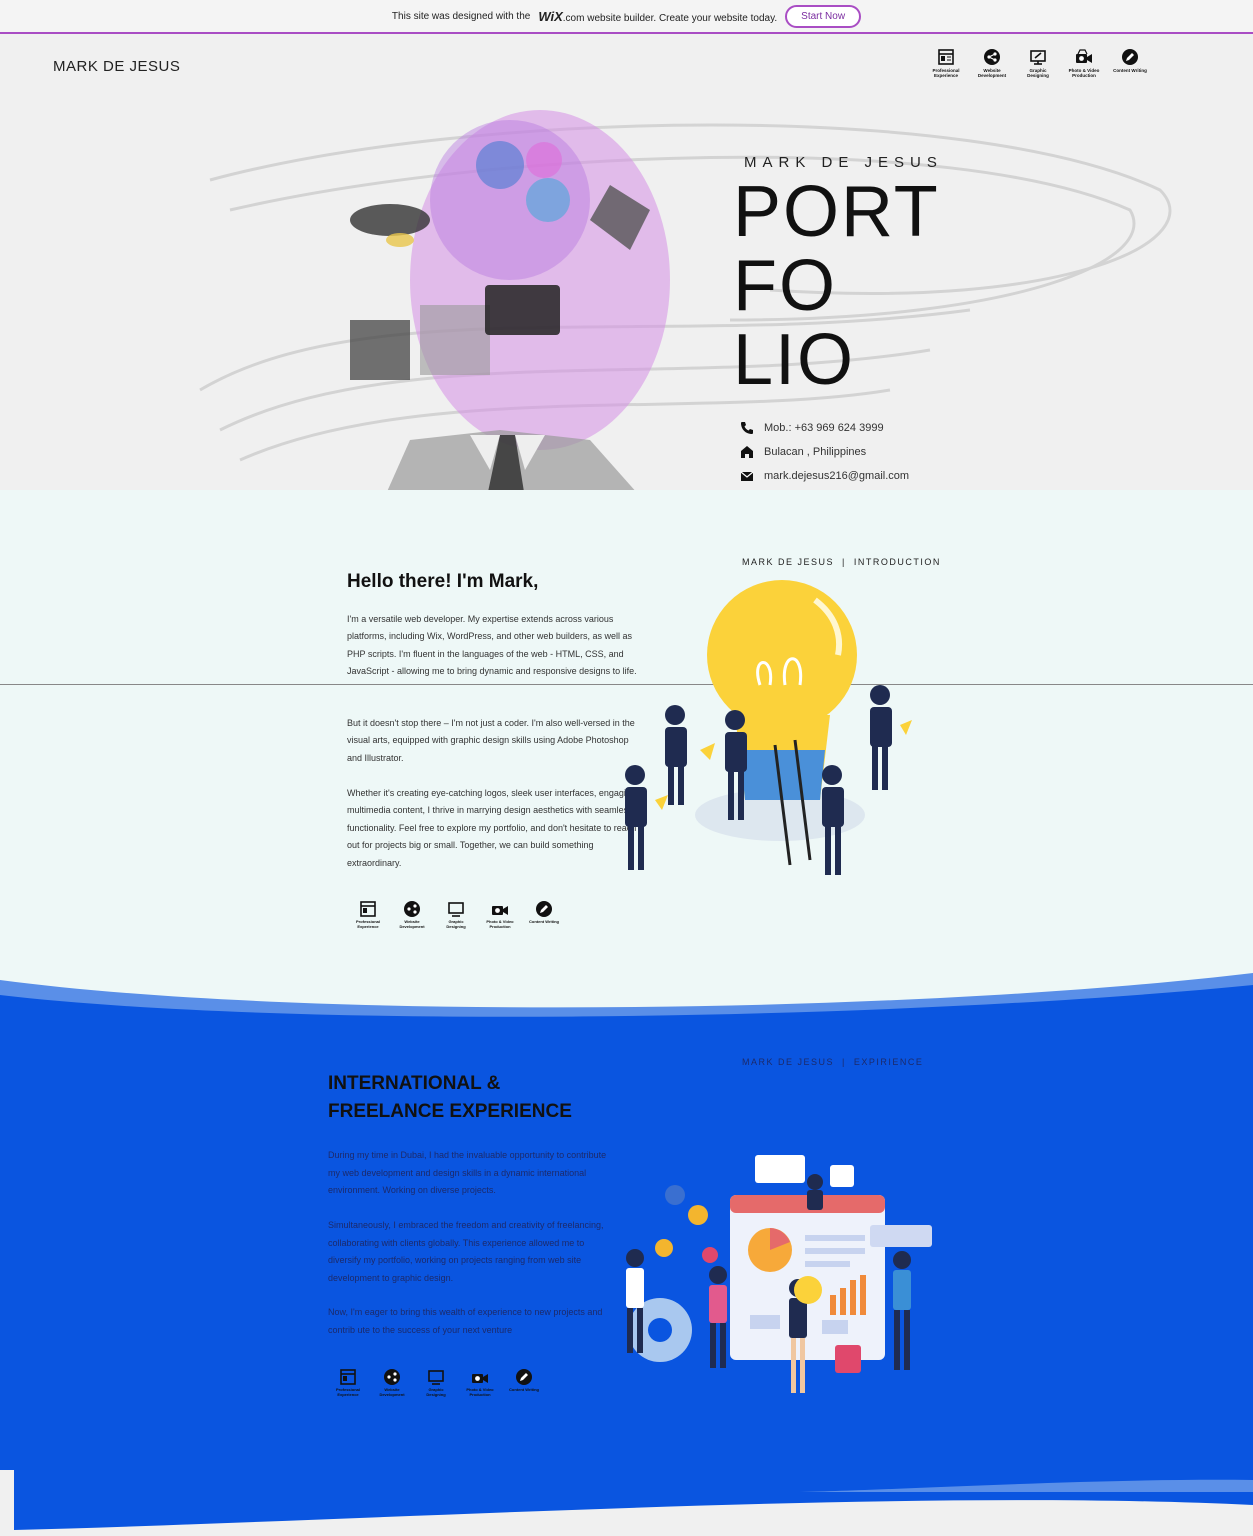 Image resolution: width=1253 pixels, height=1536 pixels. What do you see at coordinates (824, 428) in the screenshot?
I see `phone-text: Mob.: +63 969 624 3999` at bounding box center [824, 428].